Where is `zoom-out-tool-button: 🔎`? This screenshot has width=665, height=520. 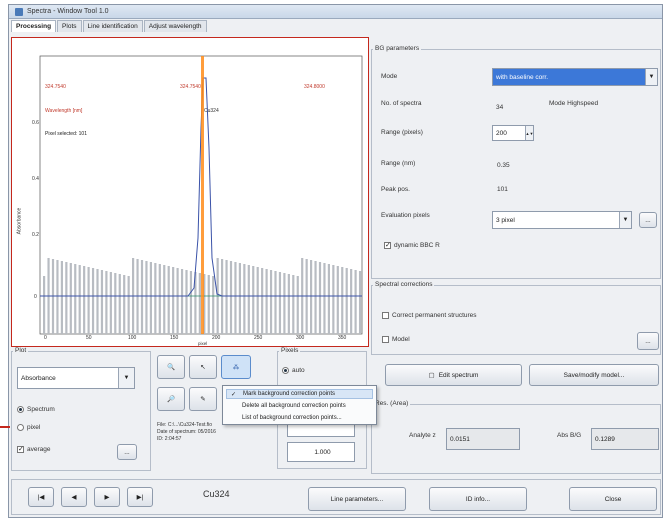
zoom-out-tool-button: 🔎 is located at coordinates (171, 399).